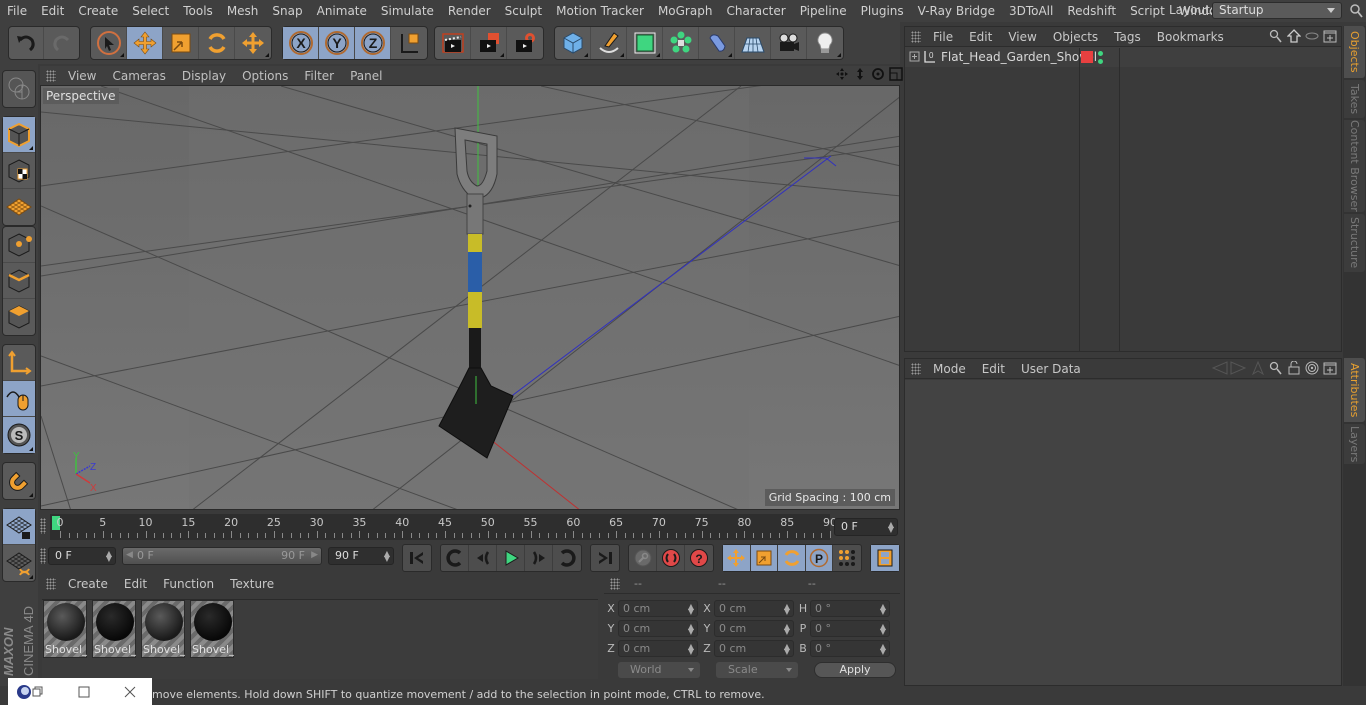 The height and width of the screenshot is (705, 1366). What do you see at coordinates (600, 11) in the screenshot?
I see `menu-motion-tracker: Motion Tracker` at bounding box center [600, 11].